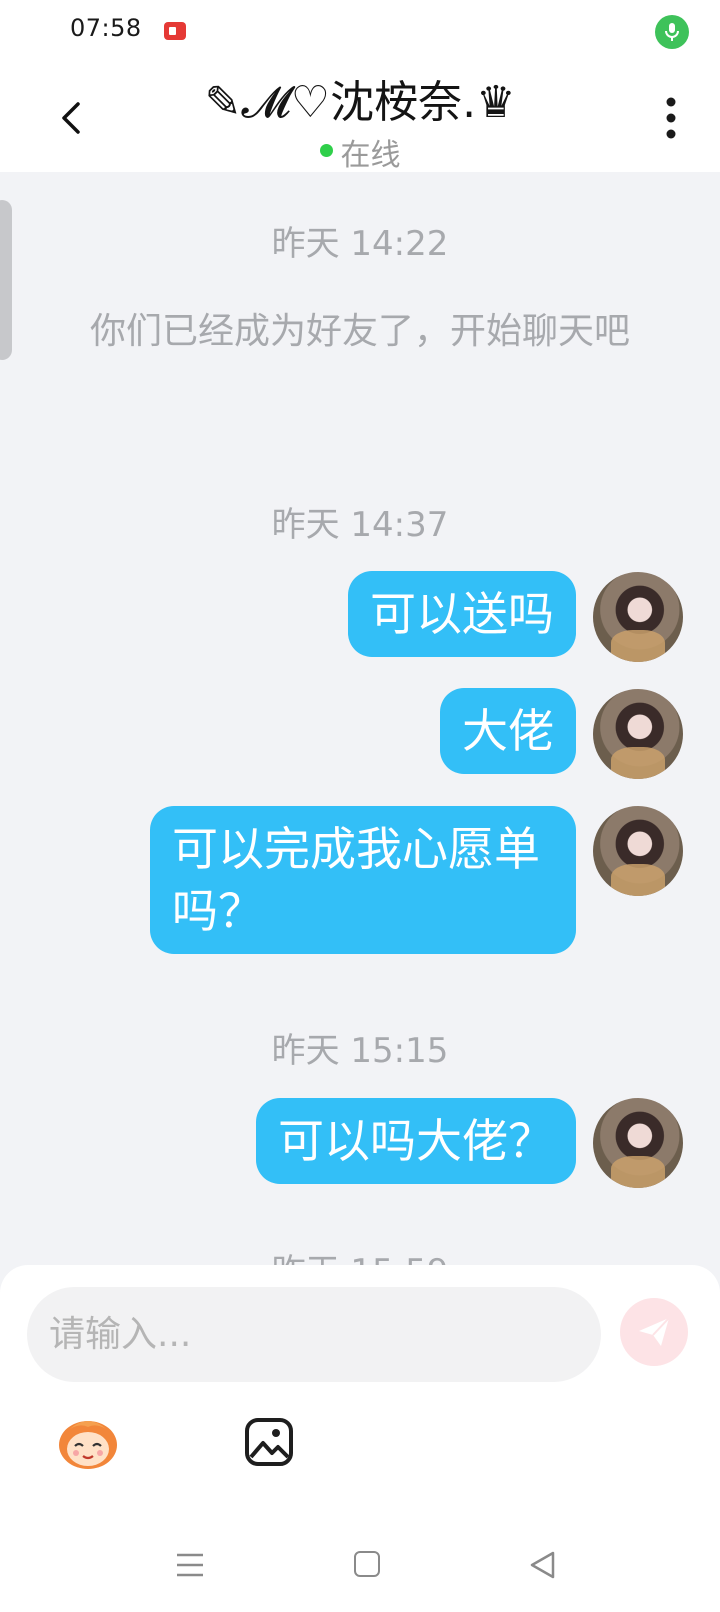  I want to click on system-message: 你们已经成为好友了，开始聊天吧, so click(359, 331).